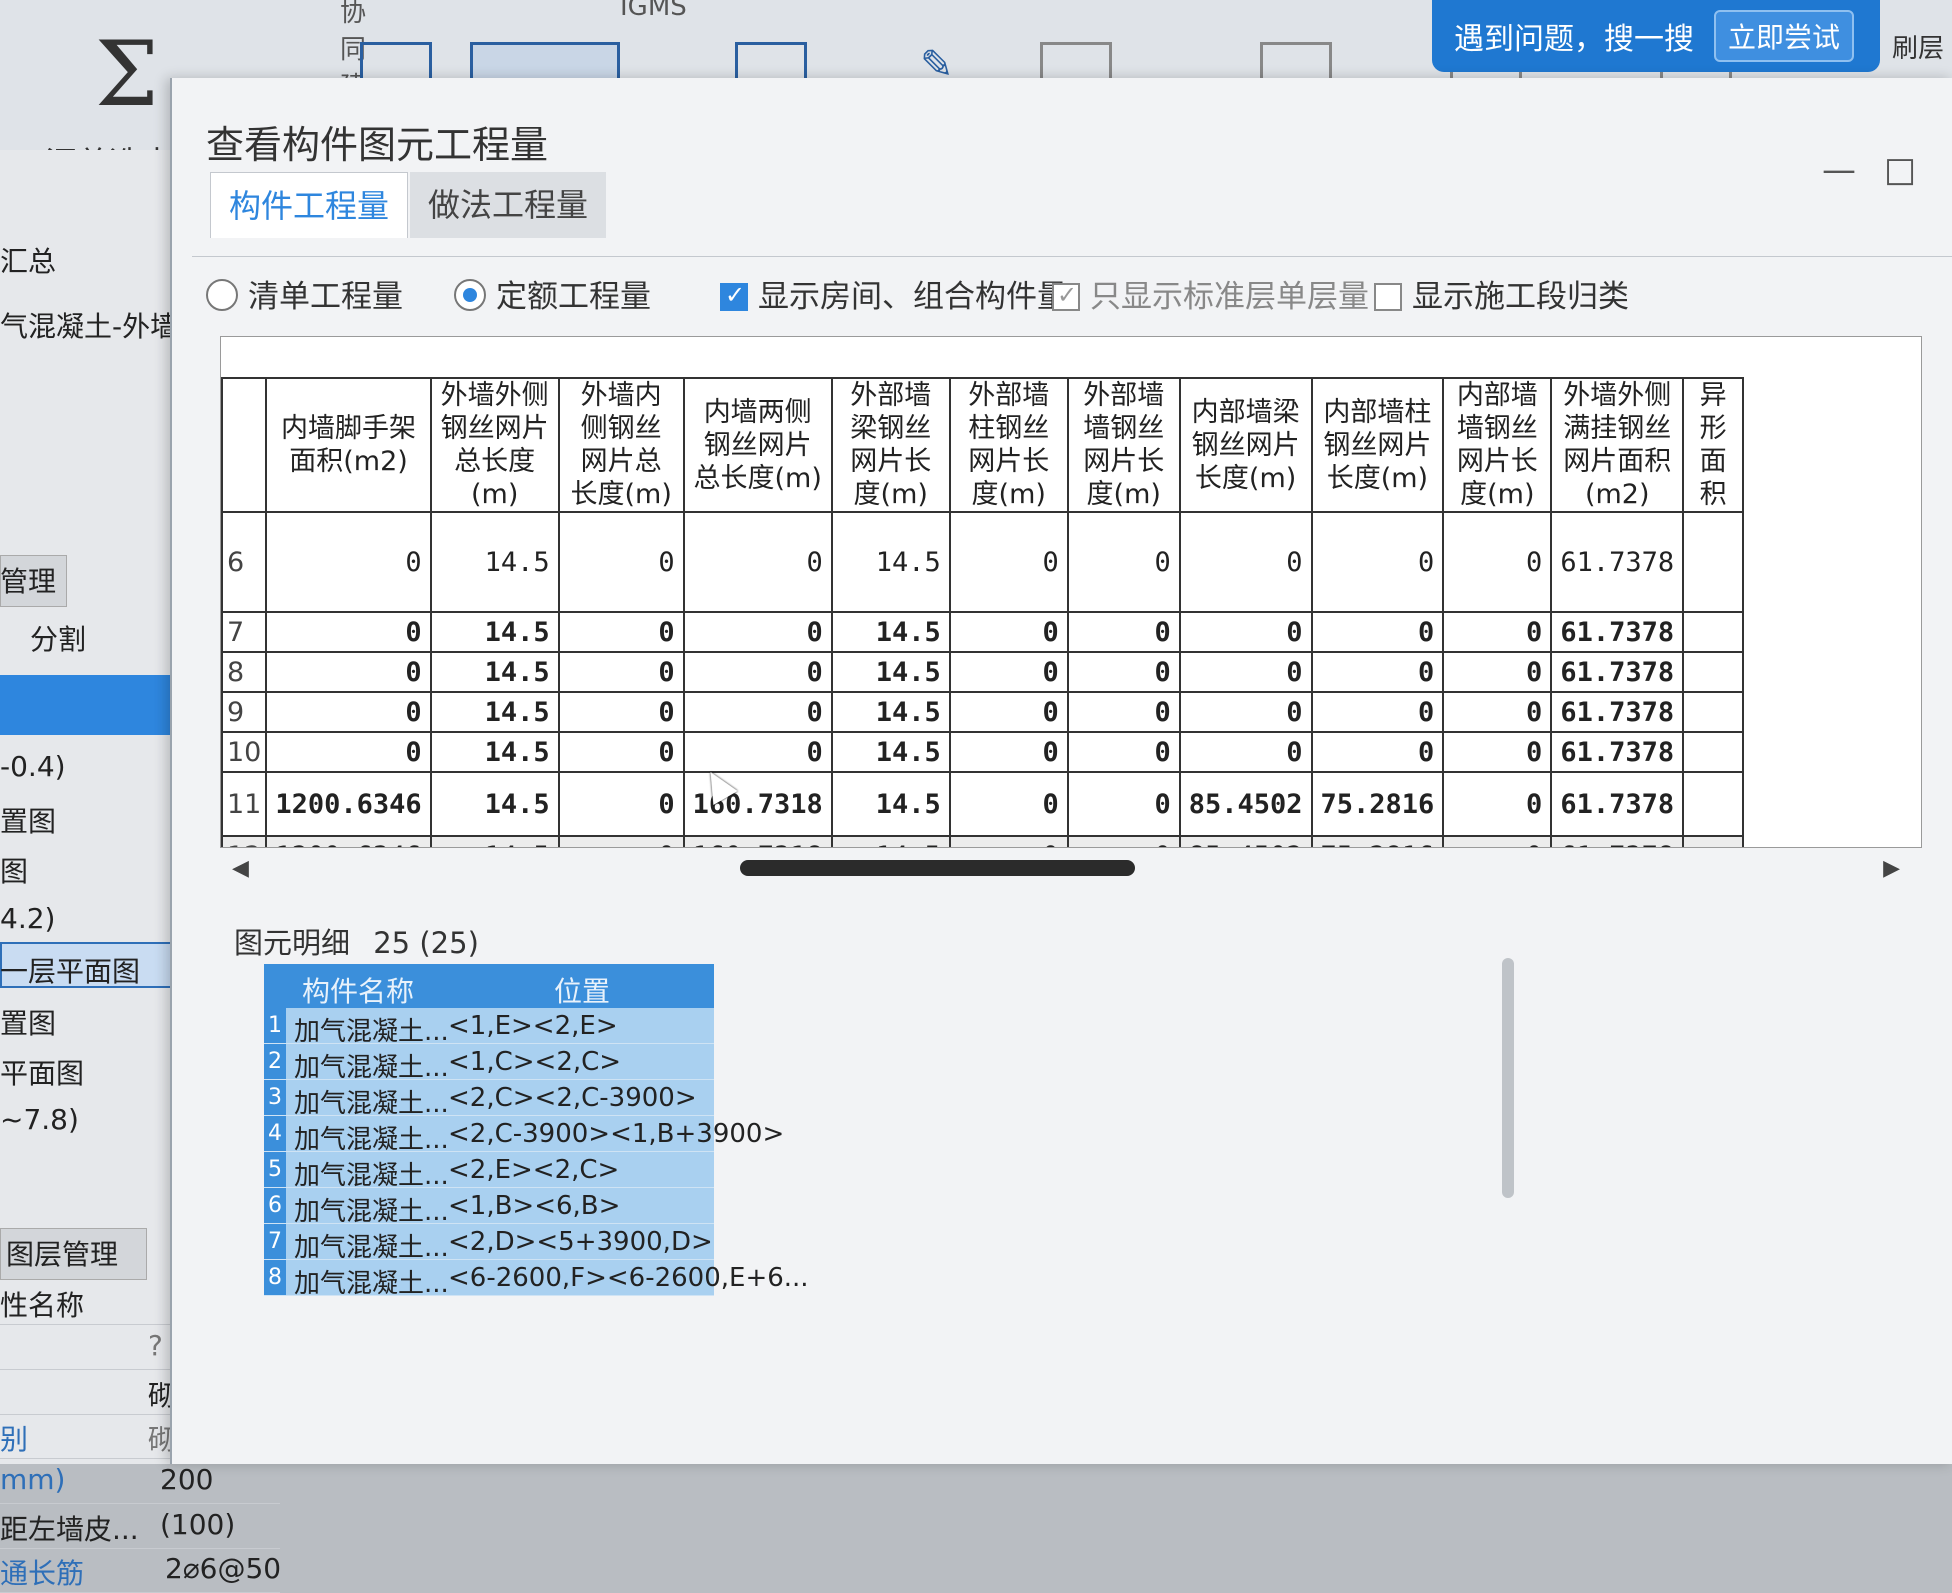 Image resolution: width=1952 pixels, height=1593 pixels. What do you see at coordinates (240, 868) in the screenshot?
I see `scroll-left-icon: ◀` at bounding box center [240, 868].